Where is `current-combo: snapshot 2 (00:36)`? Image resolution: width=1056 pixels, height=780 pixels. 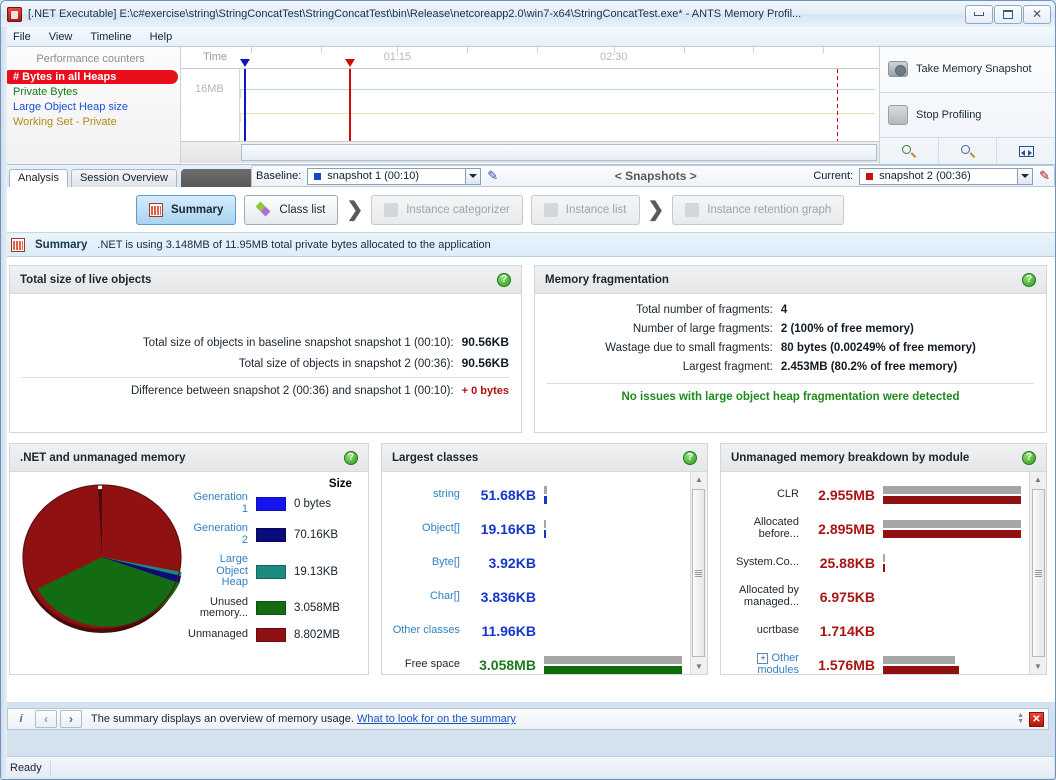 current-combo: snapshot 2 (00:36) is located at coordinates (946, 176).